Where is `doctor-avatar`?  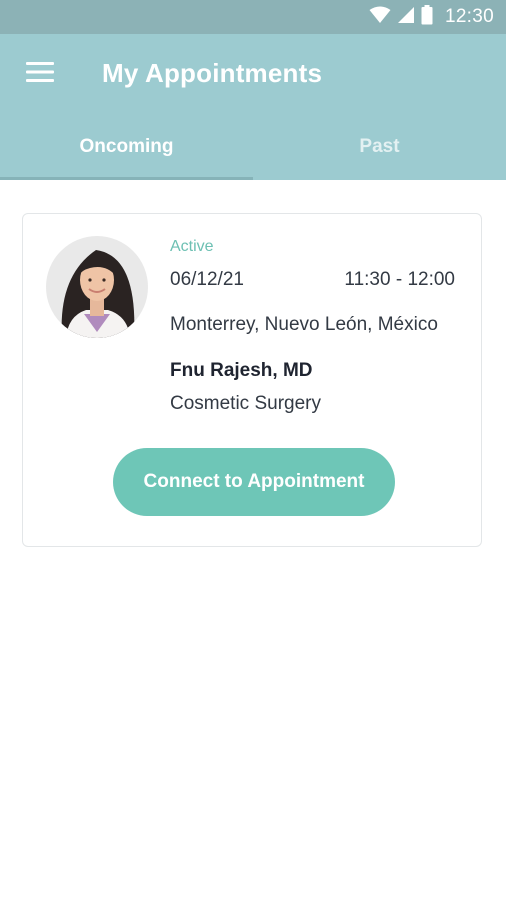 doctor-avatar is located at coordinates (97, 287).